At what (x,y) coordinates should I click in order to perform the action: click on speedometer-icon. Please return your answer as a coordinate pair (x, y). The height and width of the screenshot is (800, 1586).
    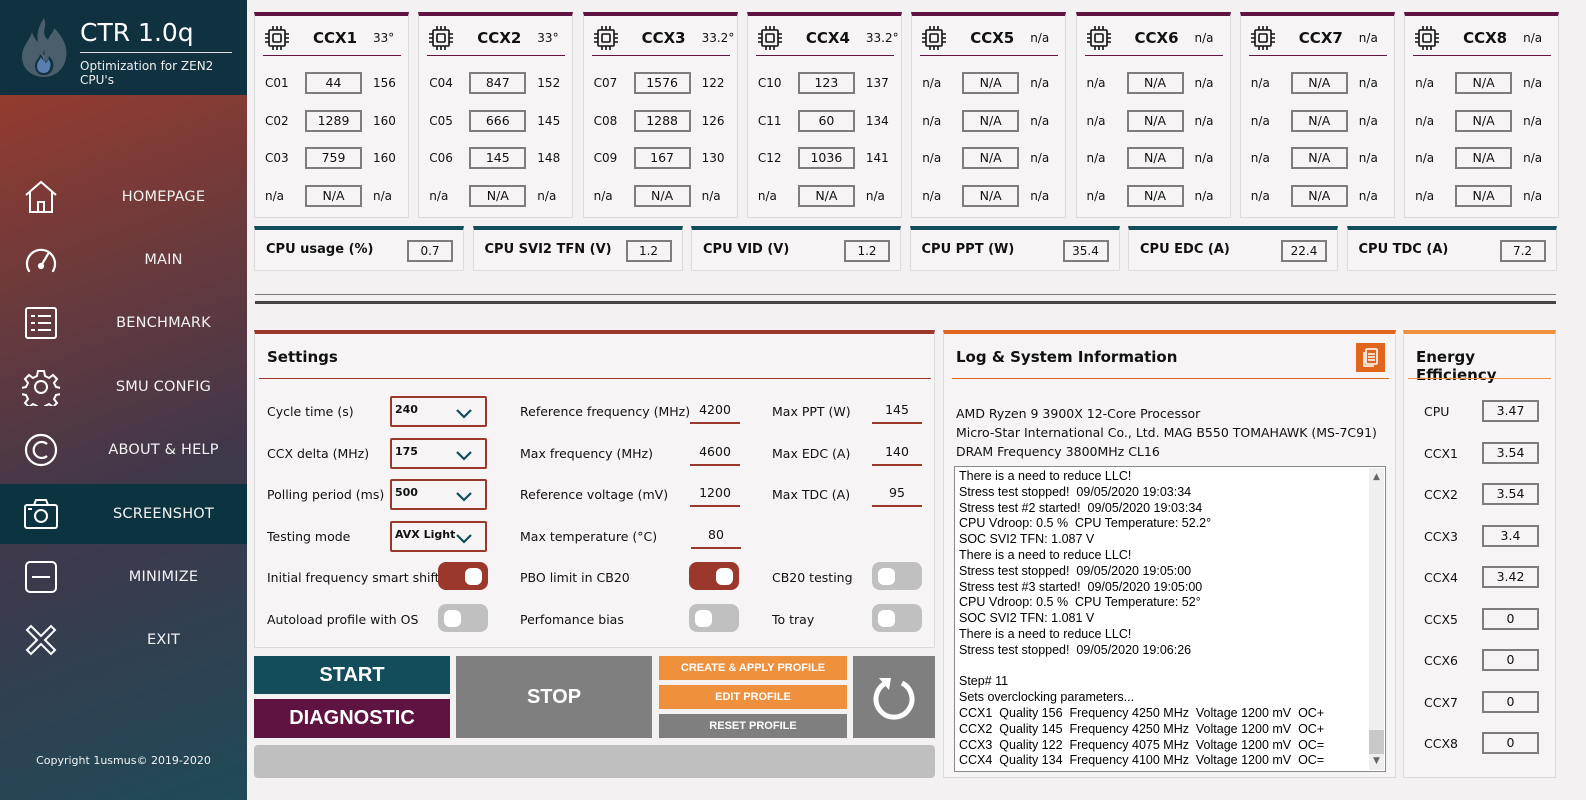
    Looking at the image, I should click on (41, 260).